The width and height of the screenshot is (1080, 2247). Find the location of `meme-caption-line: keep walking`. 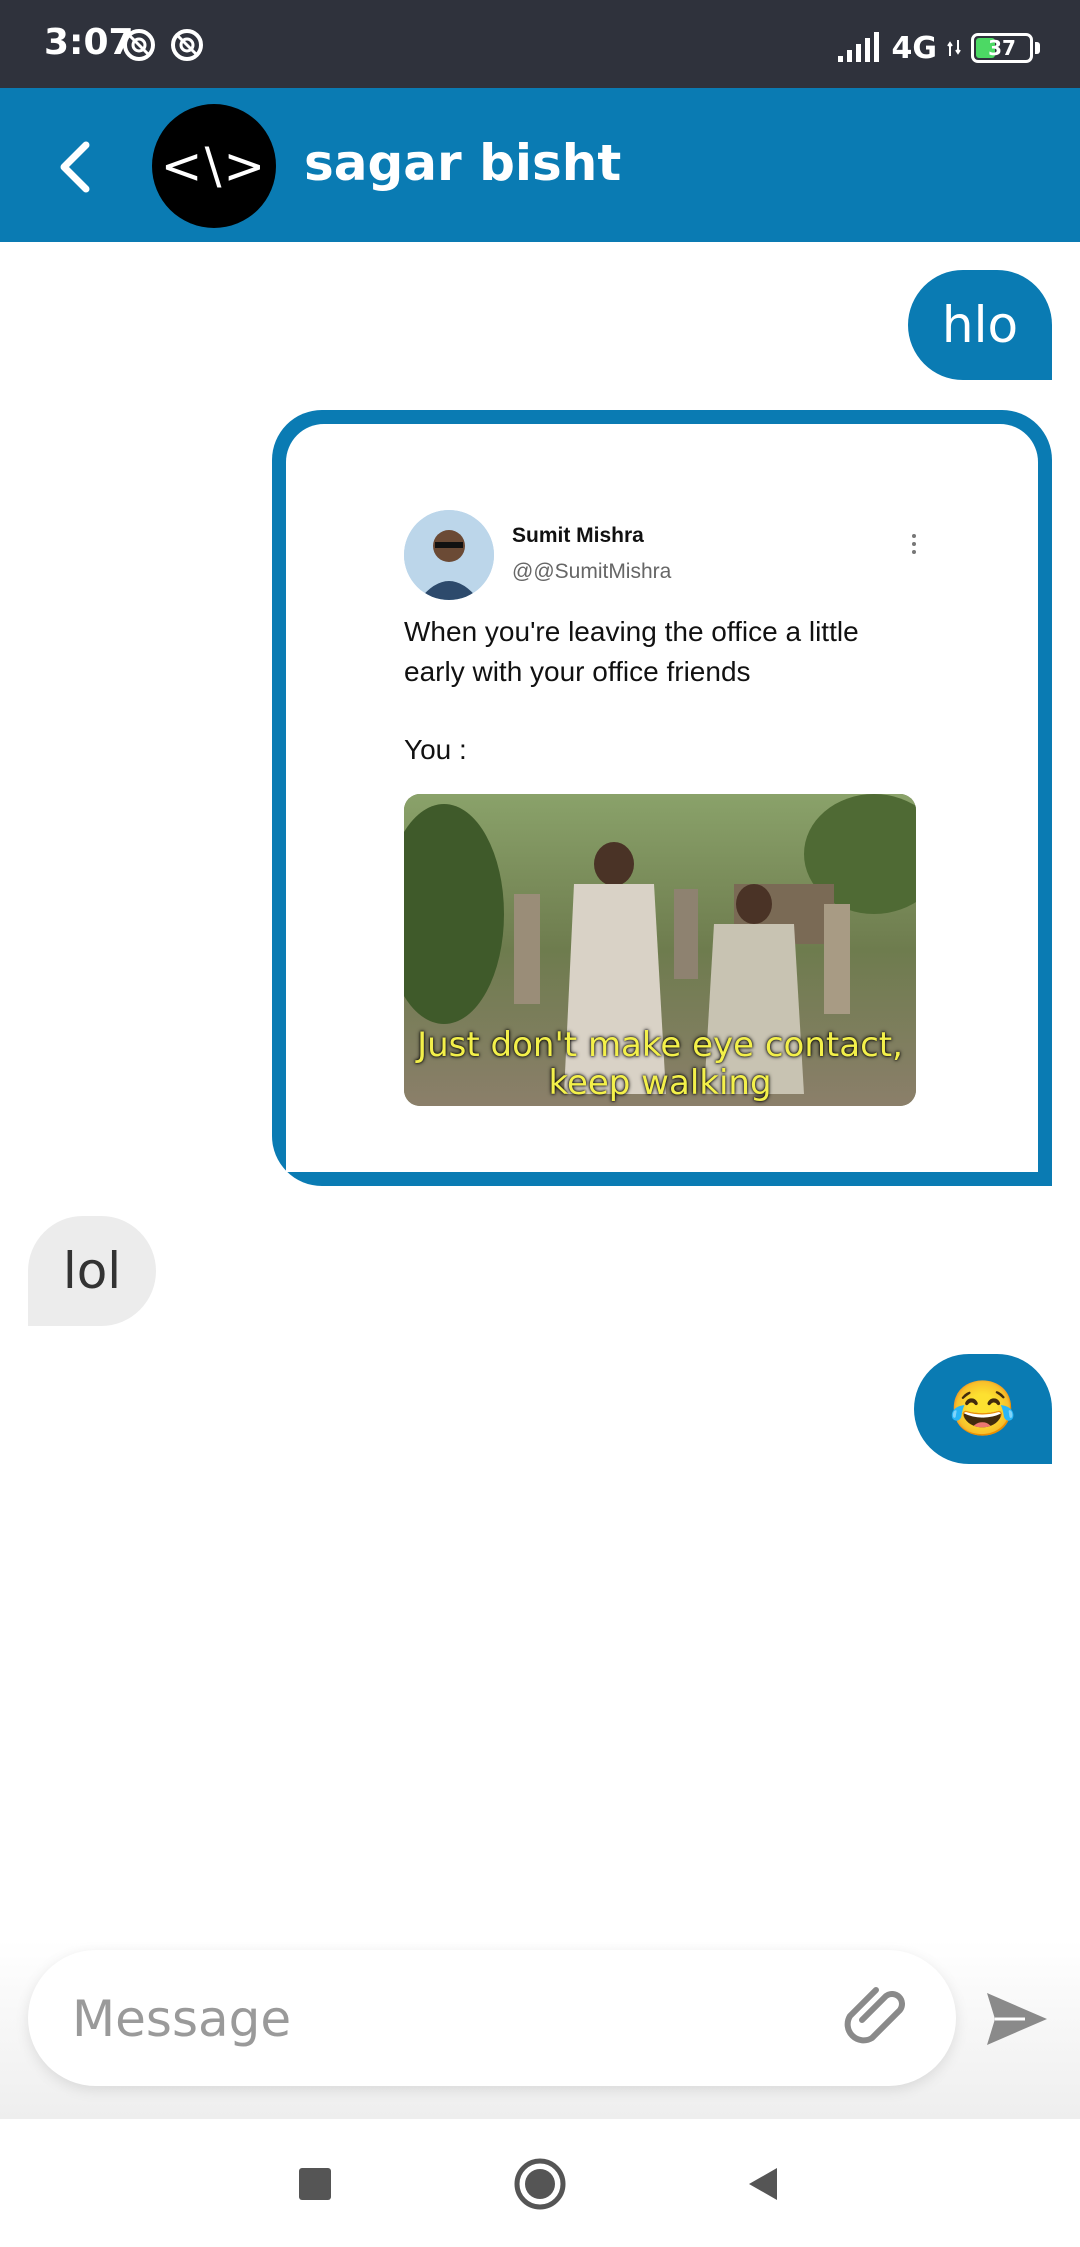

meme-caption-line: keep walking is located at coordinates (660, 1083).